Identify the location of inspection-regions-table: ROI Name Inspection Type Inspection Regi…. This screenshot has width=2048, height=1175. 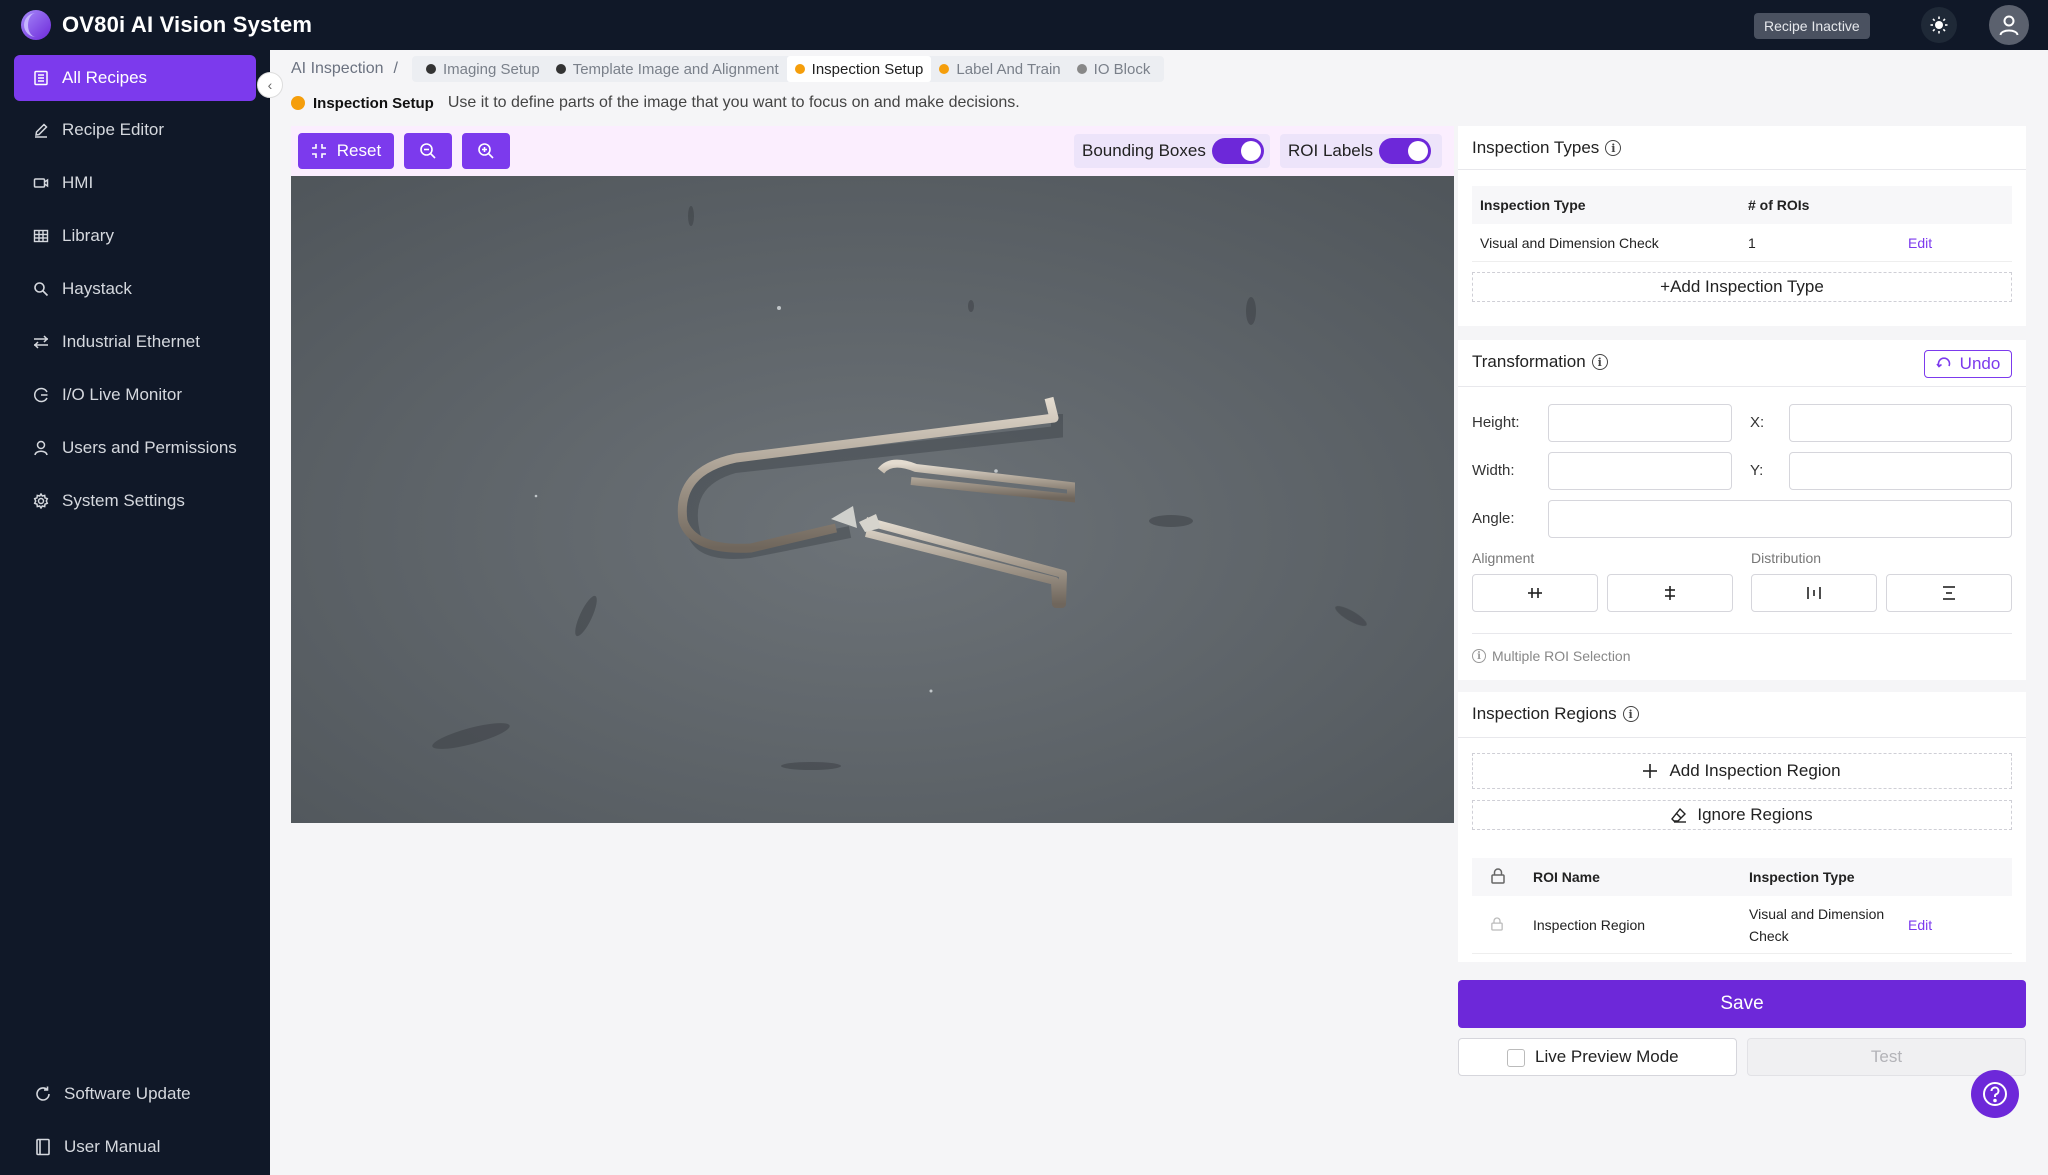
(1742, 906).